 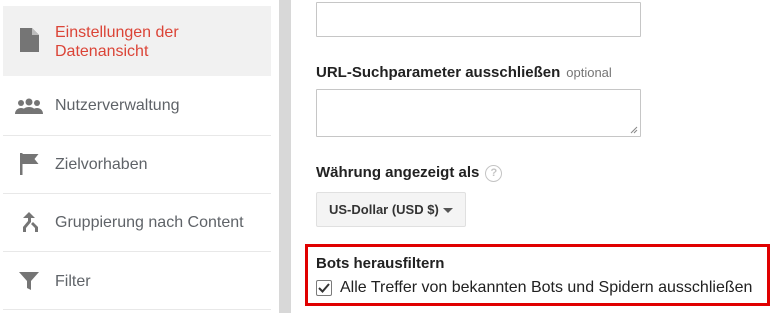 I want to click on top-text-input, so click(x=478, y=19).